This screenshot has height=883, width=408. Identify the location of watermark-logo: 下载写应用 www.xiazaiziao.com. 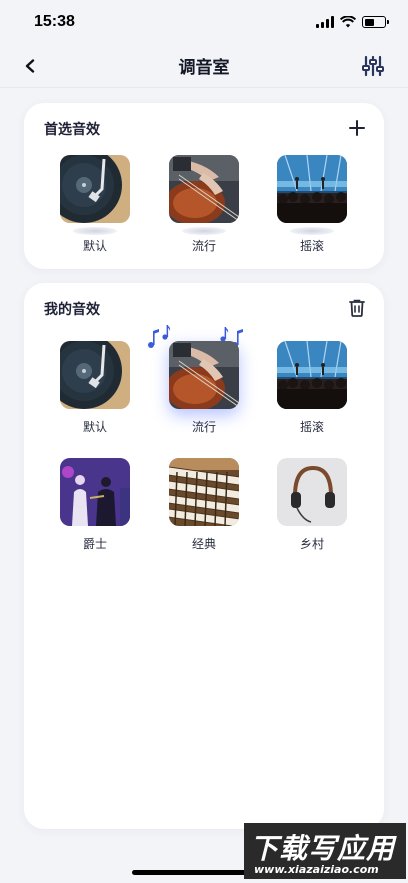
(325, 851).